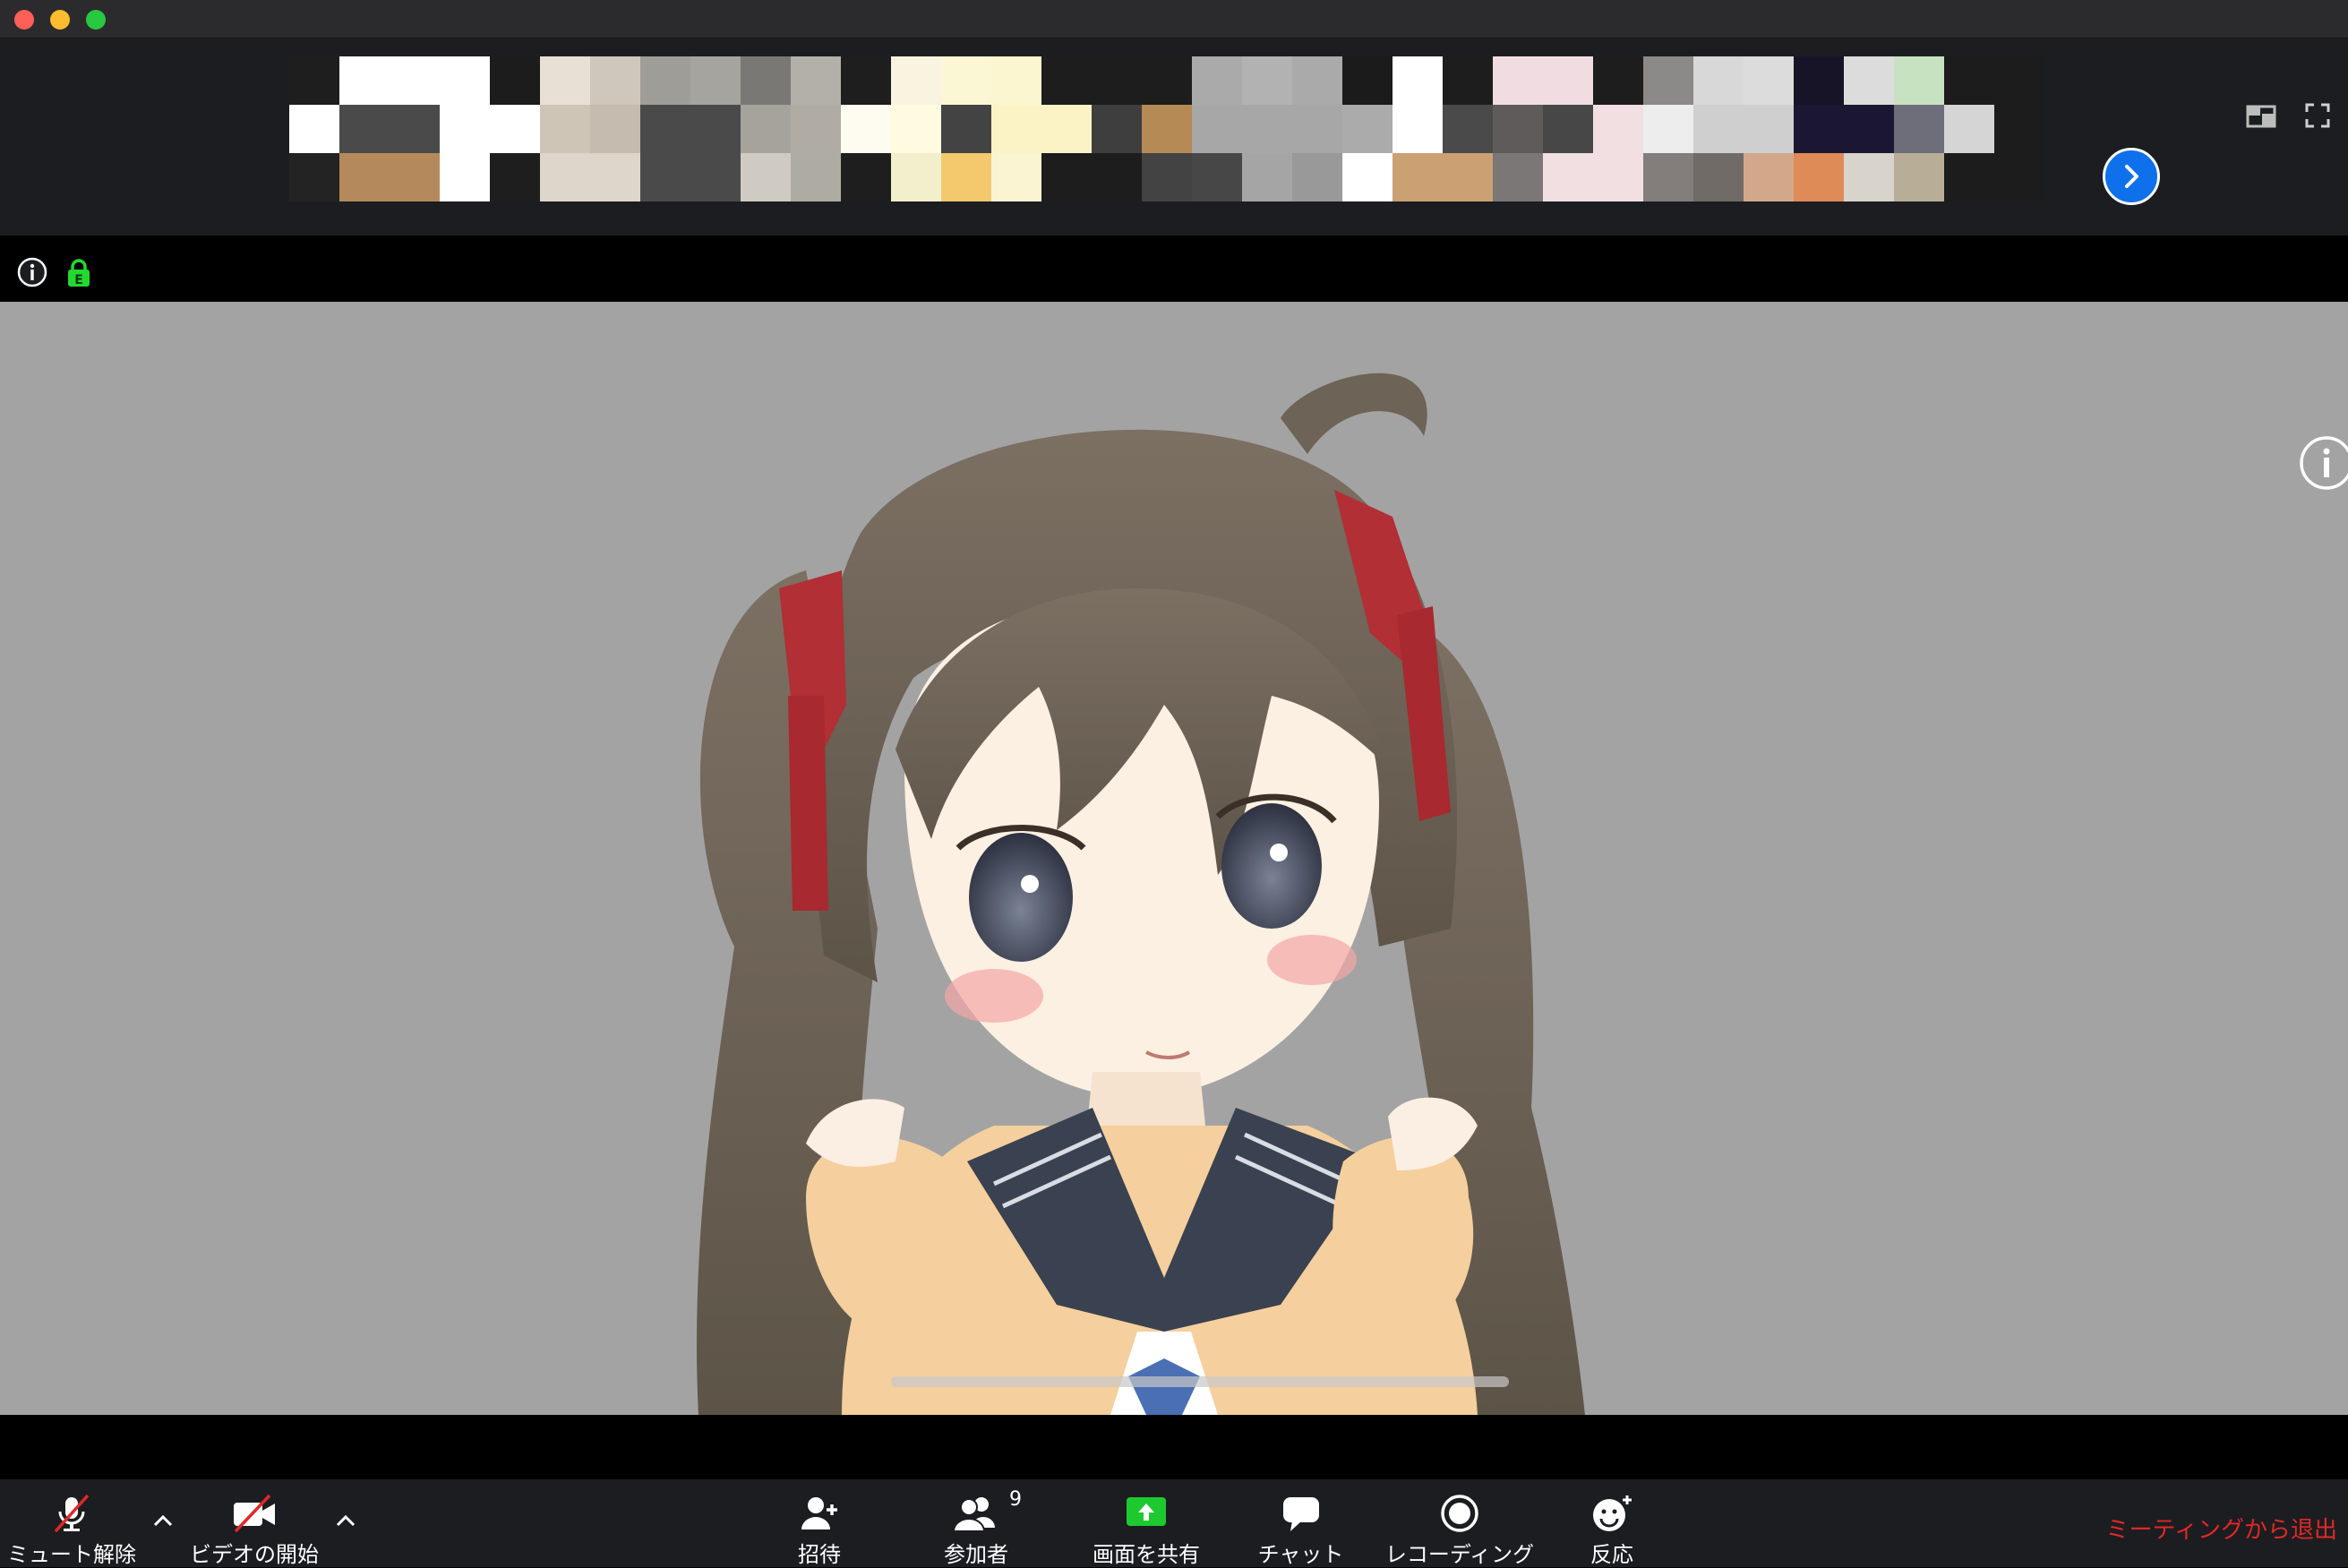 The width and height of the screenshot is (2348, 1568). I want to click on close-window-button, so click(24, 20).